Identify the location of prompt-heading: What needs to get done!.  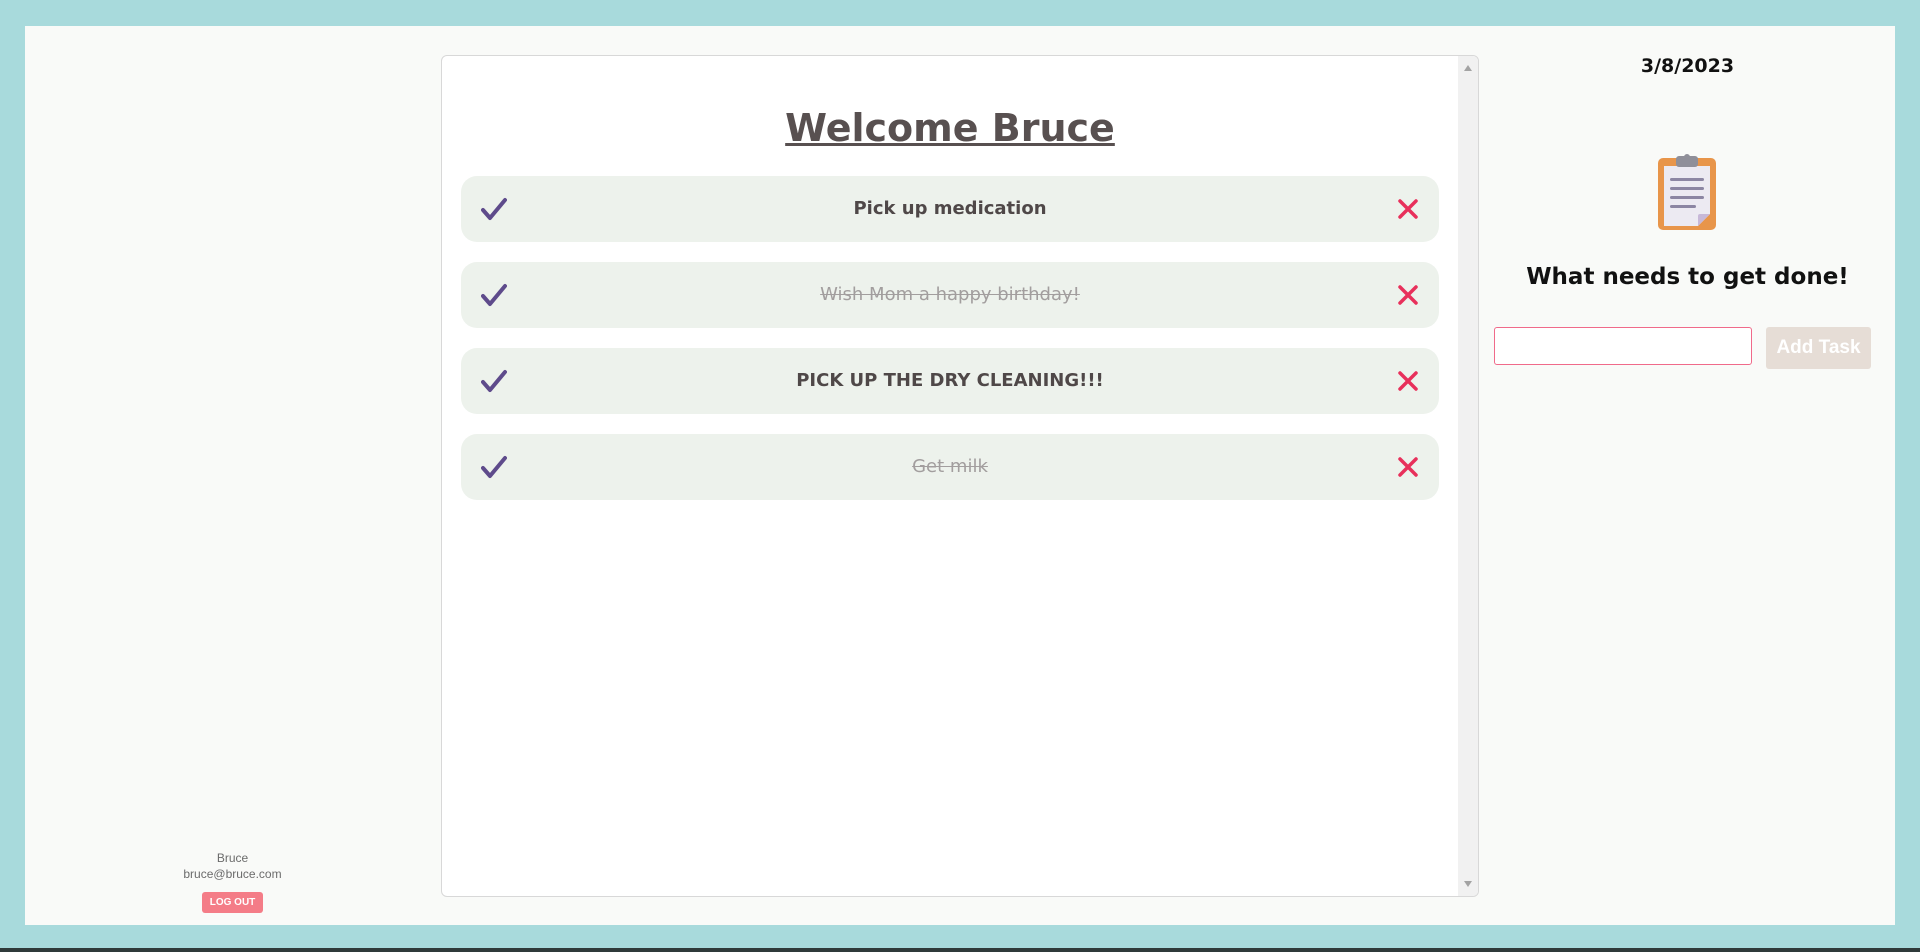
(1687, 277).